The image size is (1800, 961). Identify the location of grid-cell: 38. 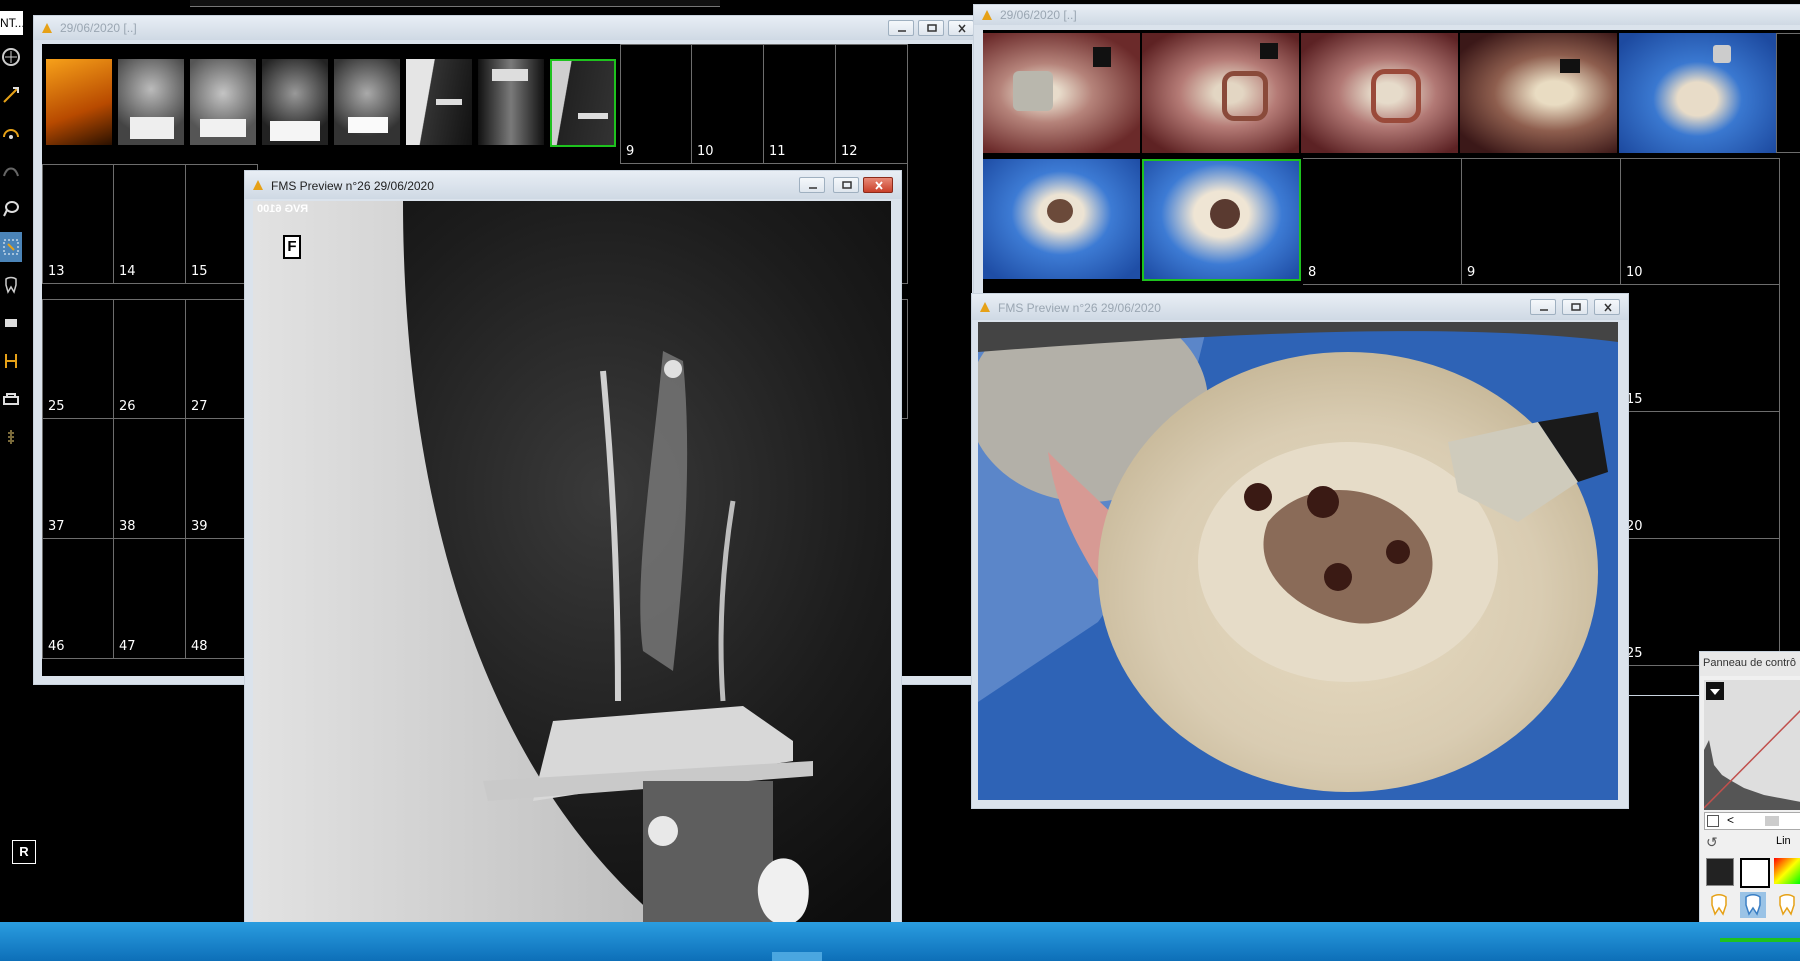
(150, 479).